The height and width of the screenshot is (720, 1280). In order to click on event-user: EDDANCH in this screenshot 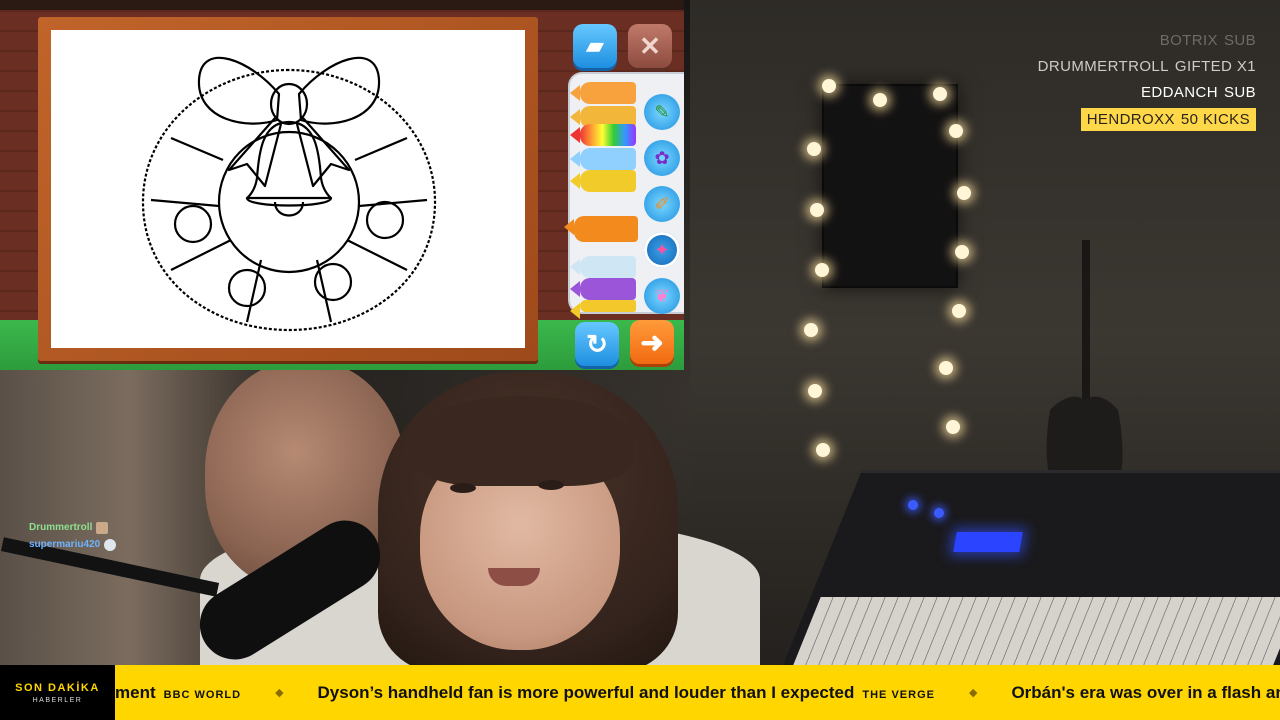, I will do `click(1179, 92)`.